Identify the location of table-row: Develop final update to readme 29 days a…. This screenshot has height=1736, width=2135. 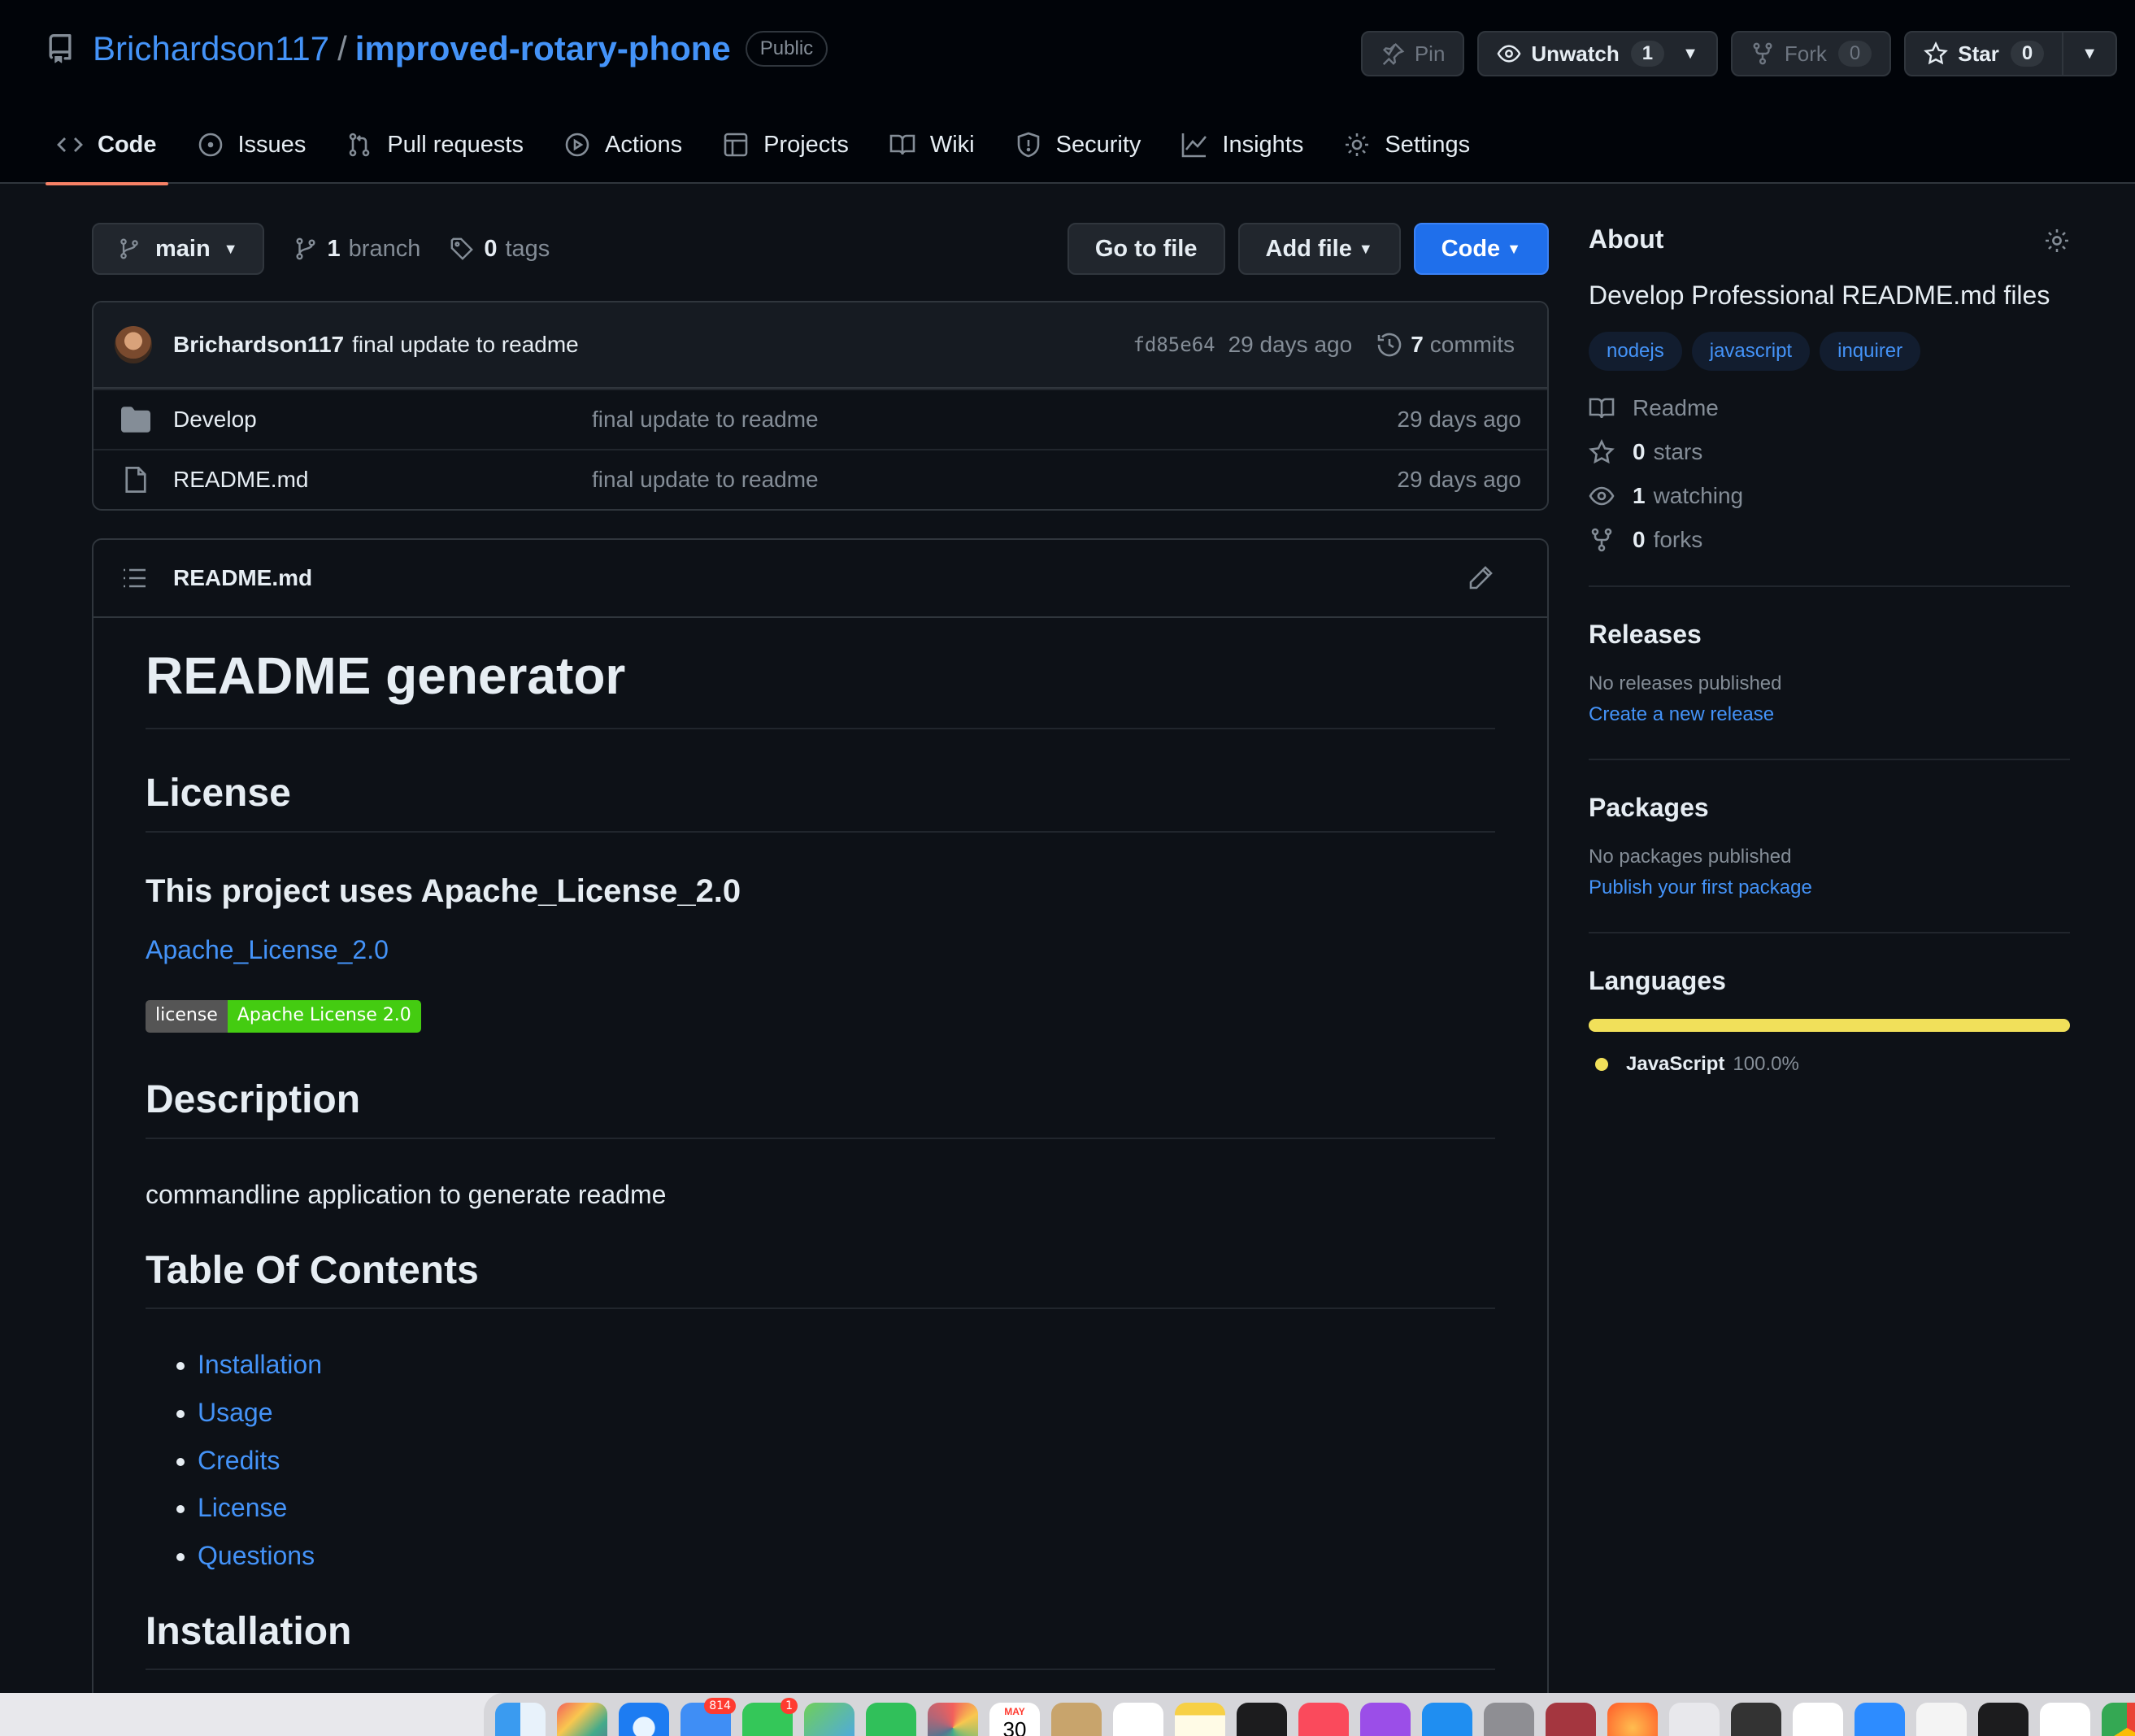
(820, 419).